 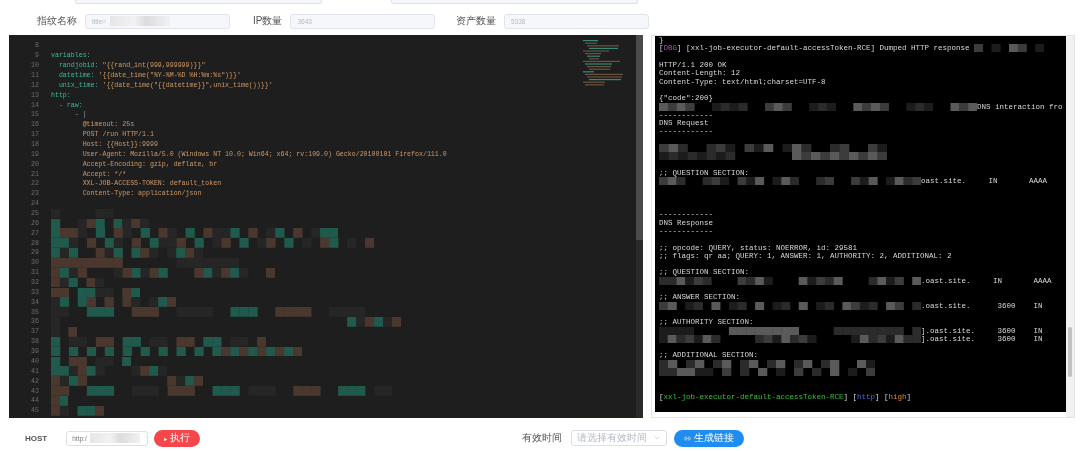 I want to click on expiry-label: 有效时间, so click(x=542, y=438).